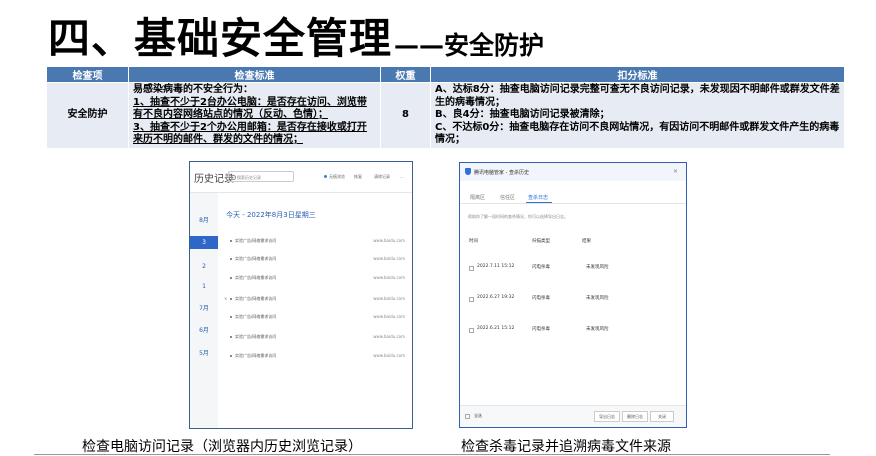 This screenshot has width=876, height=456. I want to click on shield-icon, so click(468, 171).